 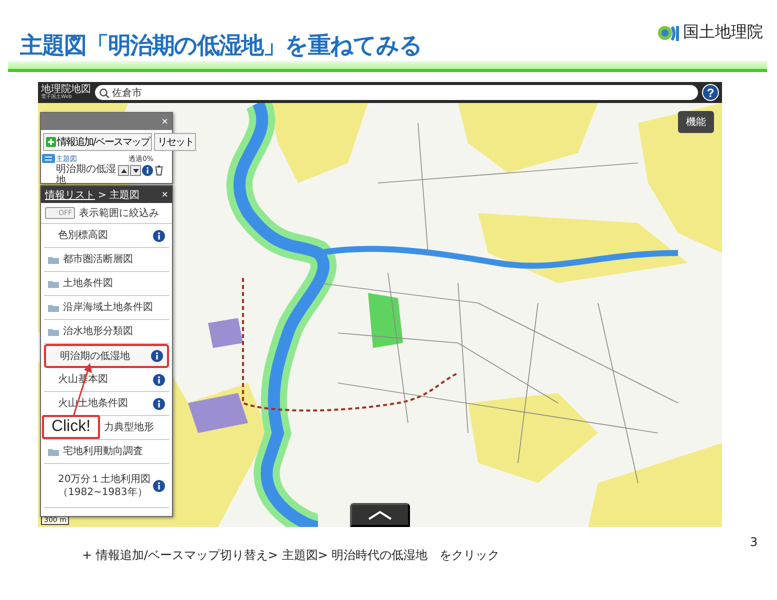 What do you see at coordinates (71, 427) in the screenshot?
I see `click-tooltip: Click!` at bounding box center [71, 427].